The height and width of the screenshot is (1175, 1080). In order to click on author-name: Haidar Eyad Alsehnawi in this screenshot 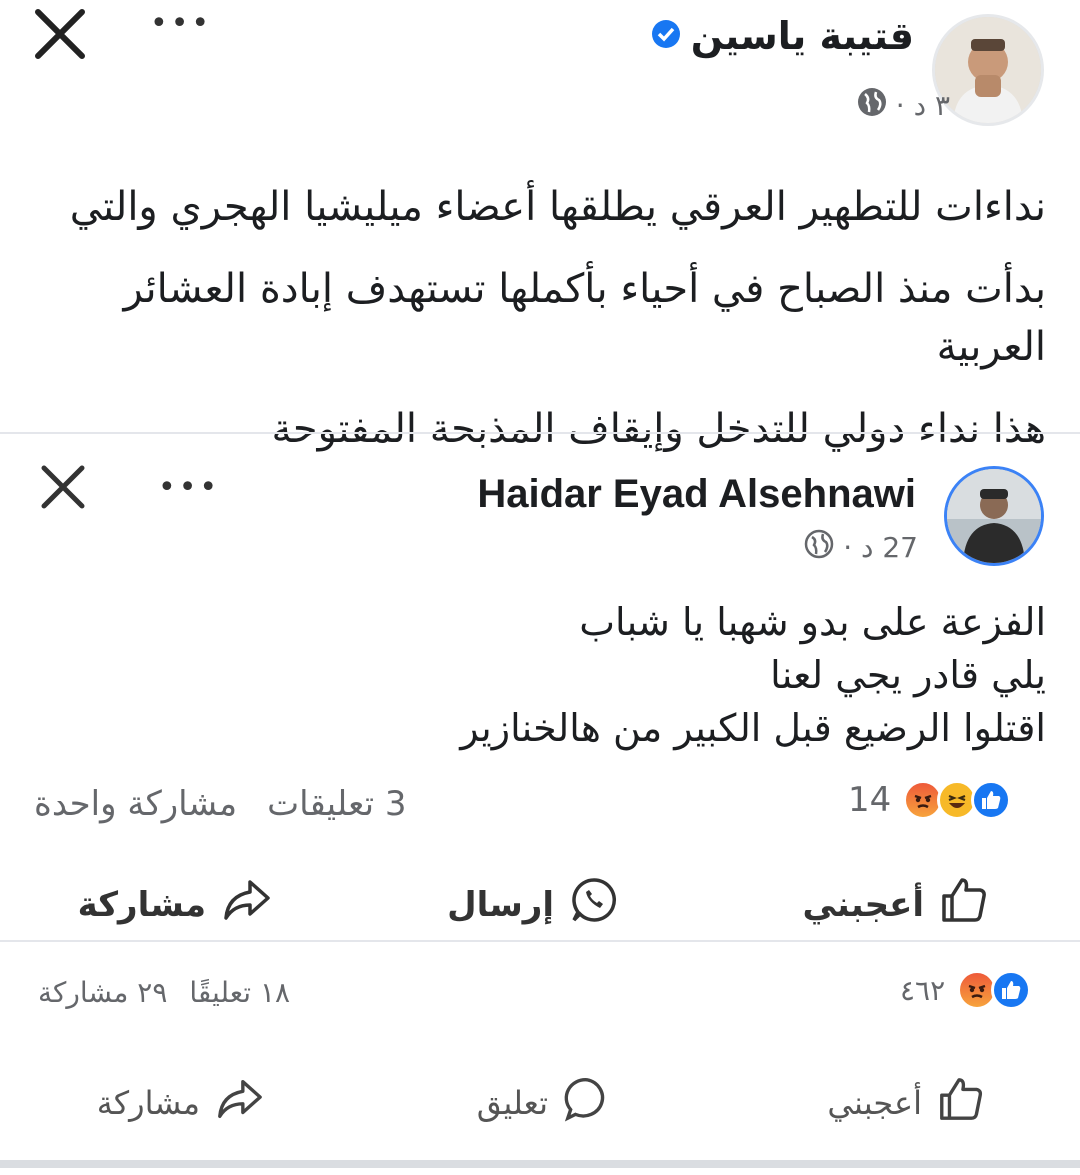, I will do `click(696, 494)`.